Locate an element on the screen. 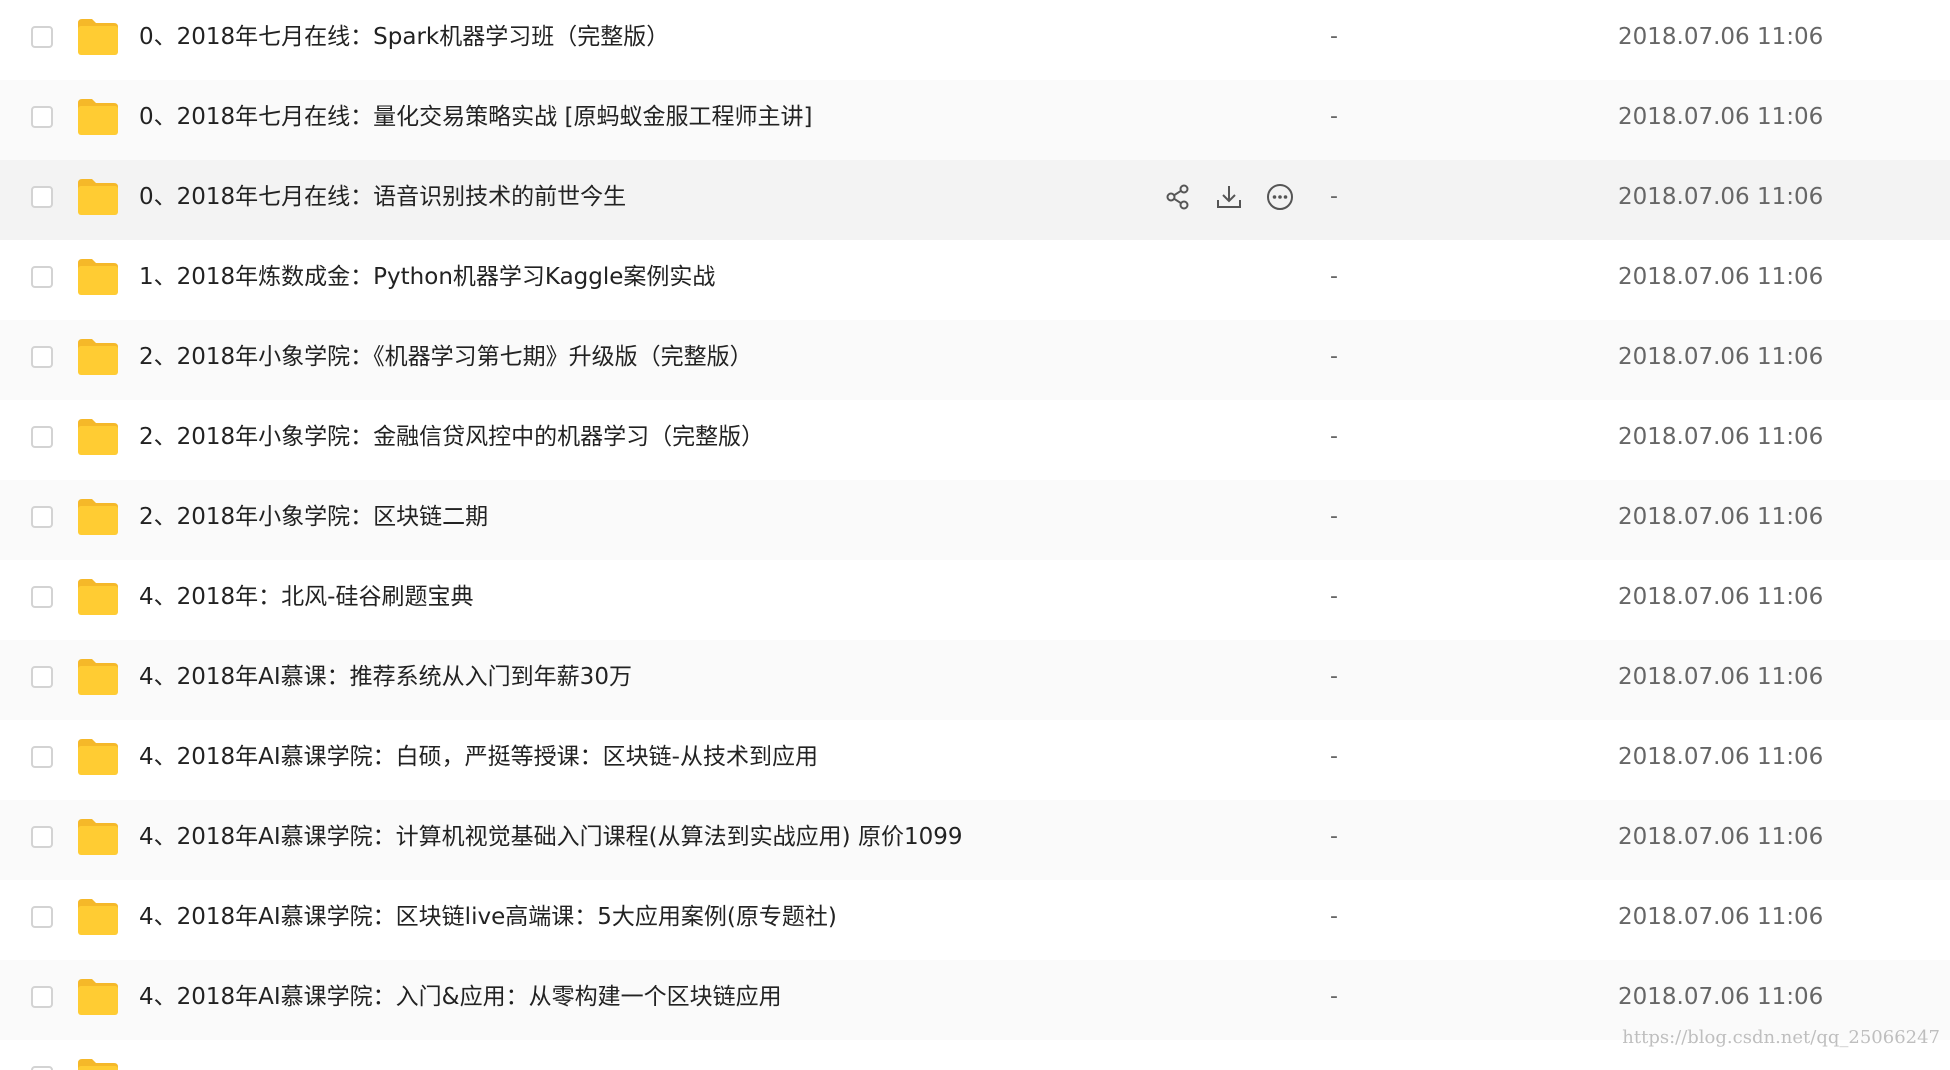  table-row: 2、2018年小象学院：区块链二期 - 2018.07.06 11:06 is located at coordinates (975, 520).